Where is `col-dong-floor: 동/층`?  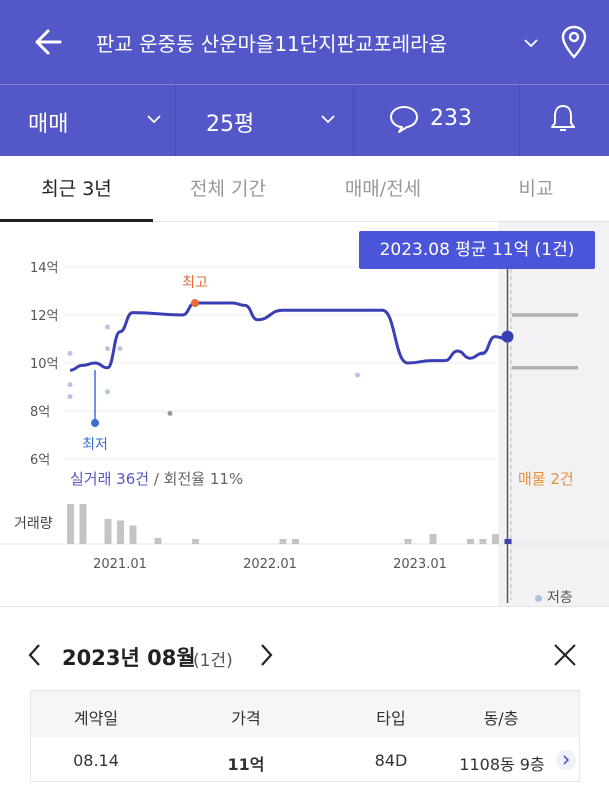 col-dong-floor: 동/층 is located at coordinates (501, 718).